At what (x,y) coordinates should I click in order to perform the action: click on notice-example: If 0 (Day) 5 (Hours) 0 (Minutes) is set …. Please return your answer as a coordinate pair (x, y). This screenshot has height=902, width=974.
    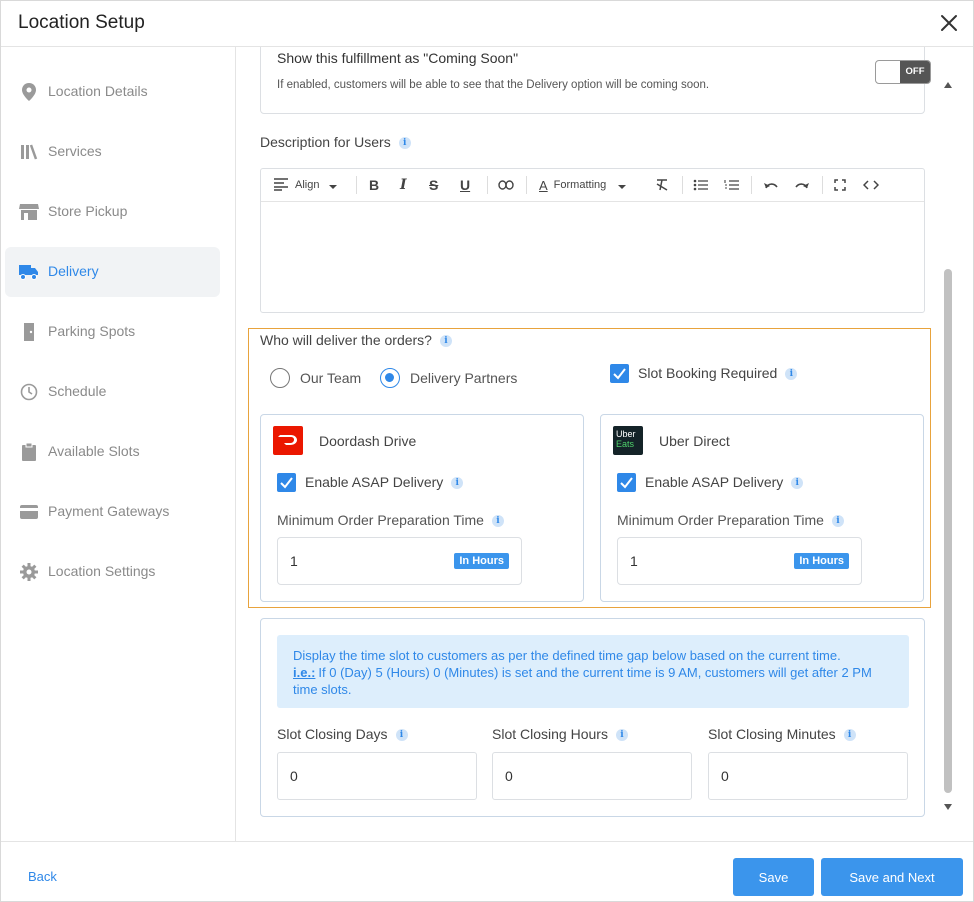
    Looking at the image, I should click on (582, 681).